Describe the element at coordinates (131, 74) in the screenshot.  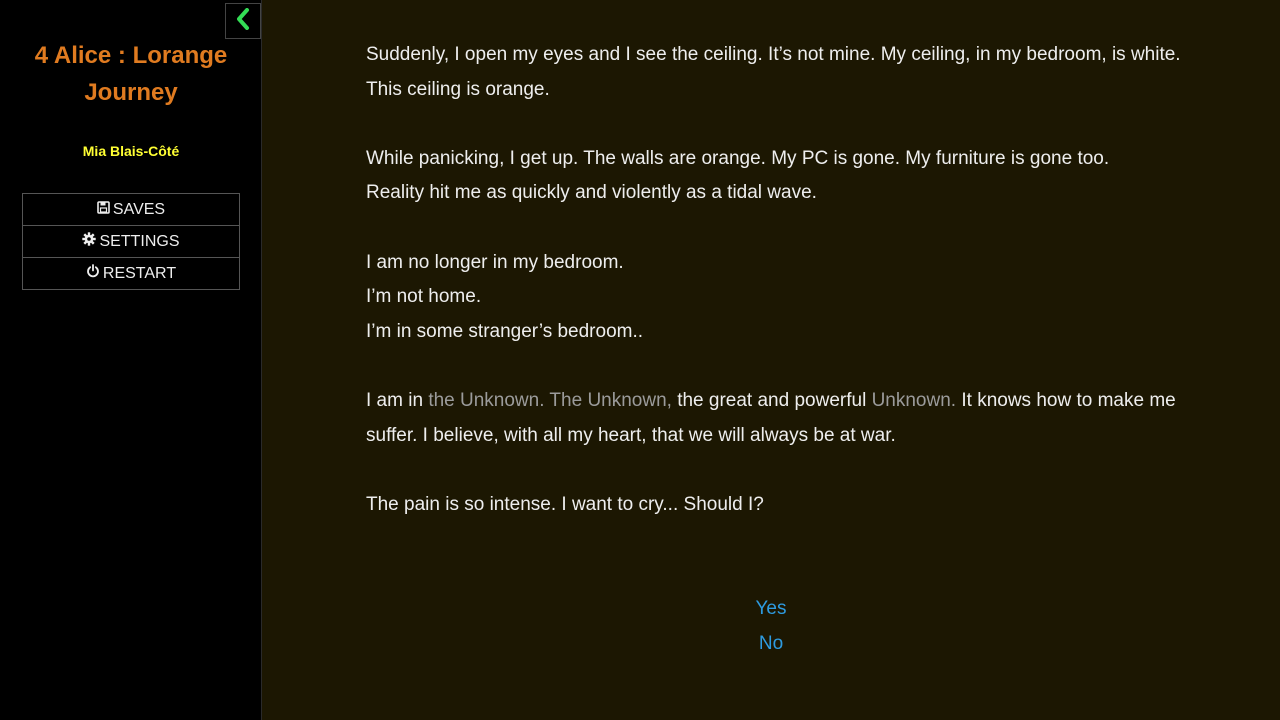
I see `story-title: 4 Alice : Lorange Journey` at that location.